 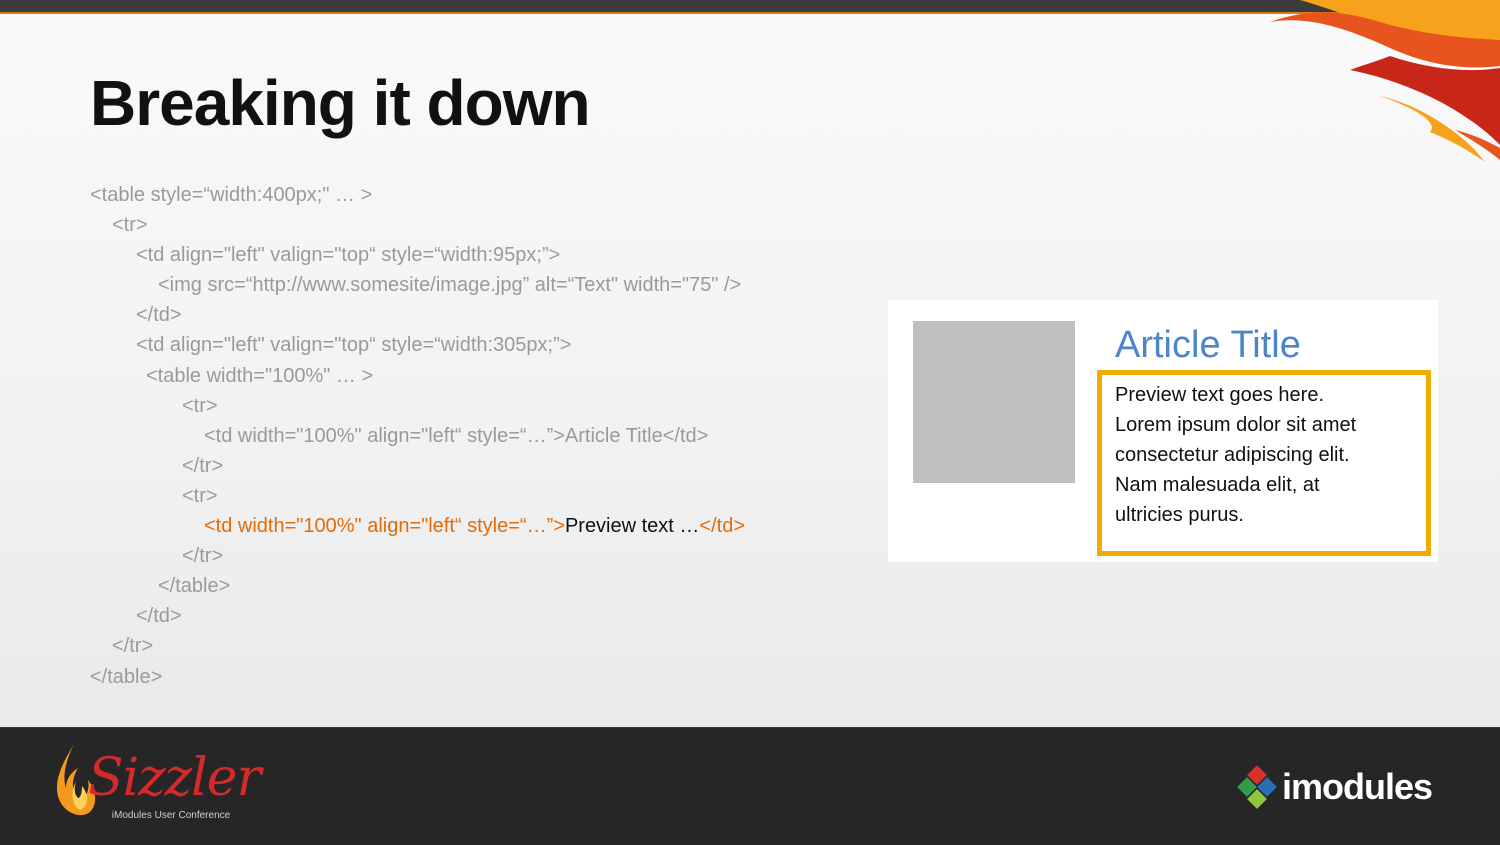 I want to click on code-line: <table style=“width:400px;" … >, so click(x=231, y=195).